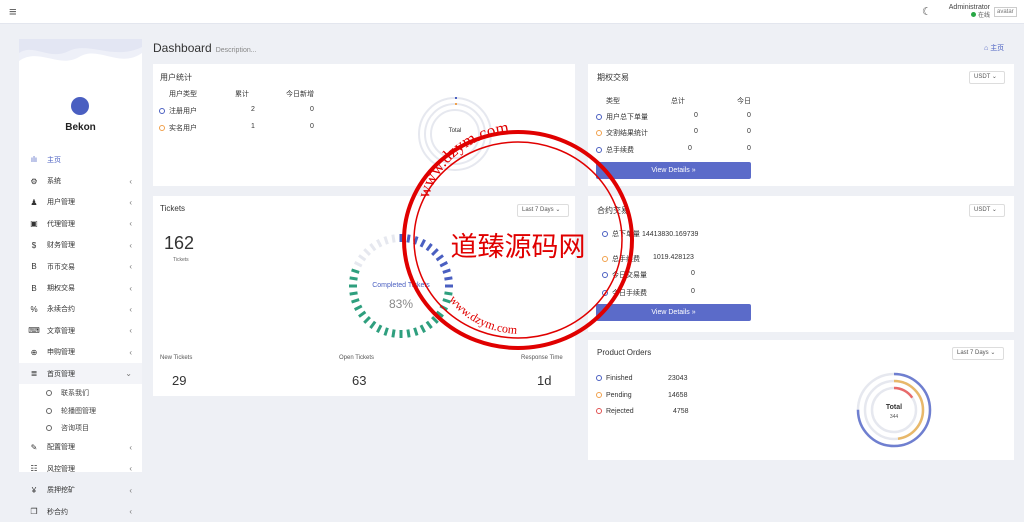  I want to click on sidebar-item-label: 首页管理, so click(61, 374).